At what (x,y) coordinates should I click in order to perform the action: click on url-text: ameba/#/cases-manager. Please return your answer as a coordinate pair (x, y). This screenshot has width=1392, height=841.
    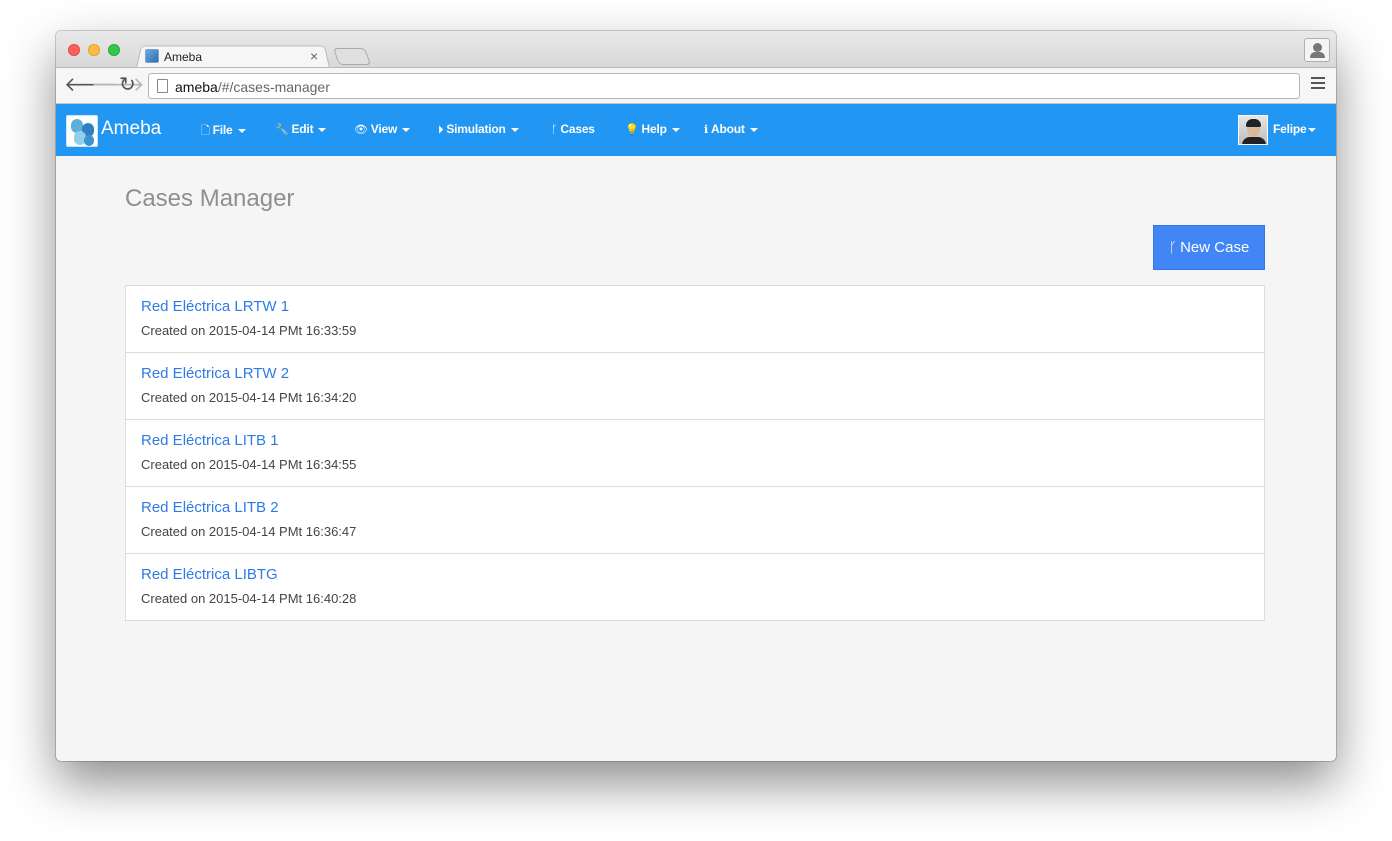
    Looking at the image, I should click on (252, 87).